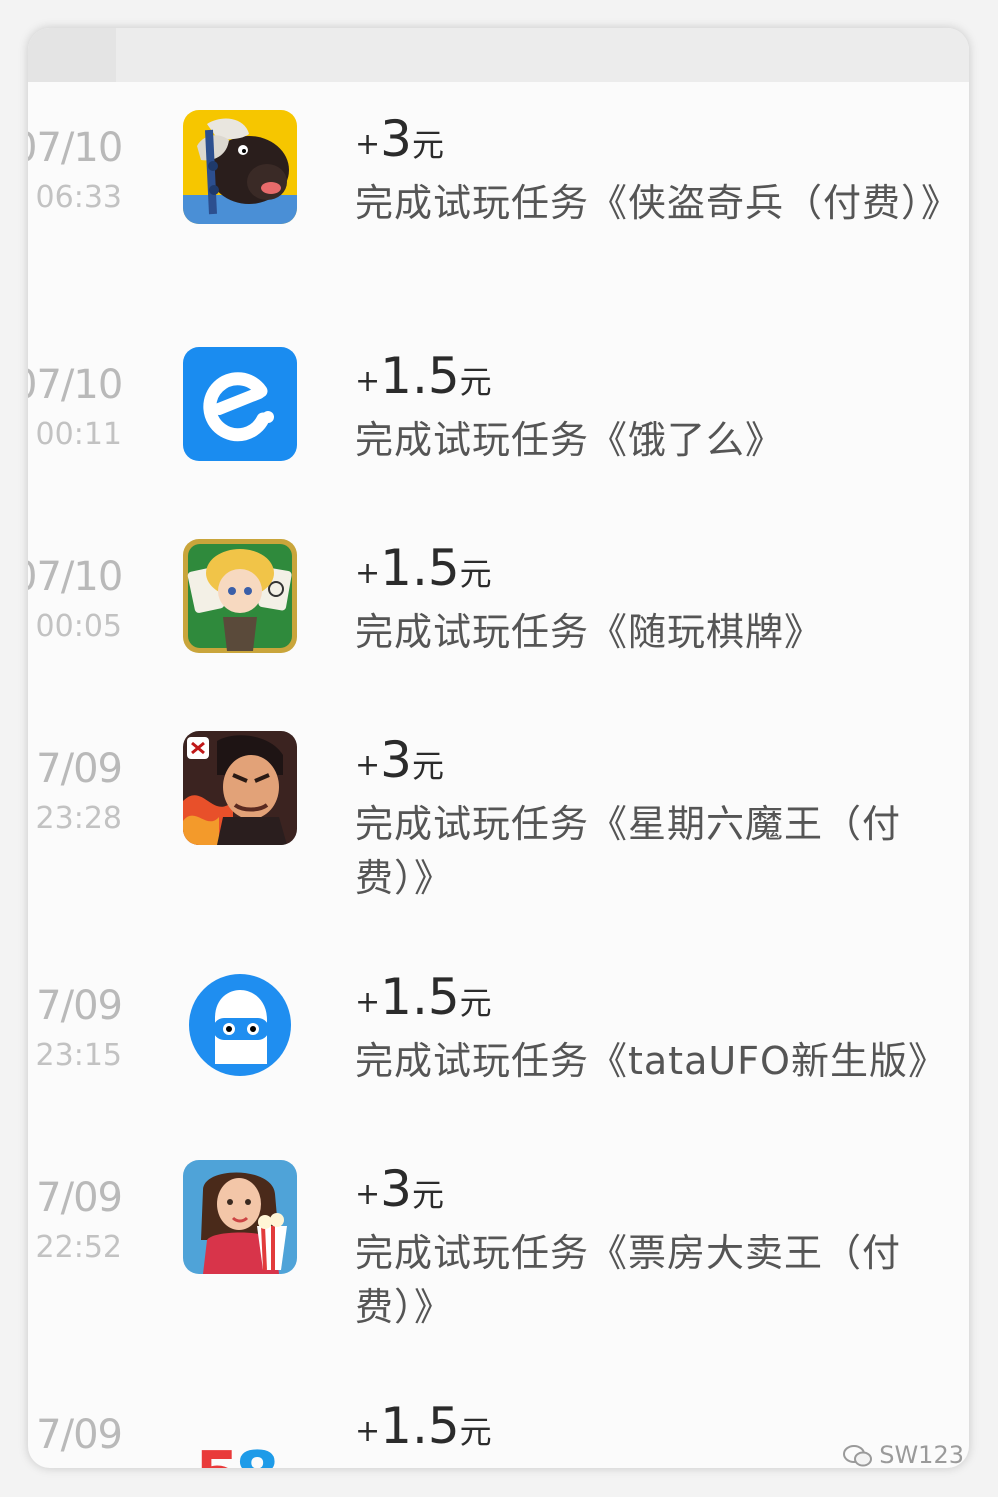 This screenshot has width=998, height=1497. I want to click on list-header, so click(498, 55).